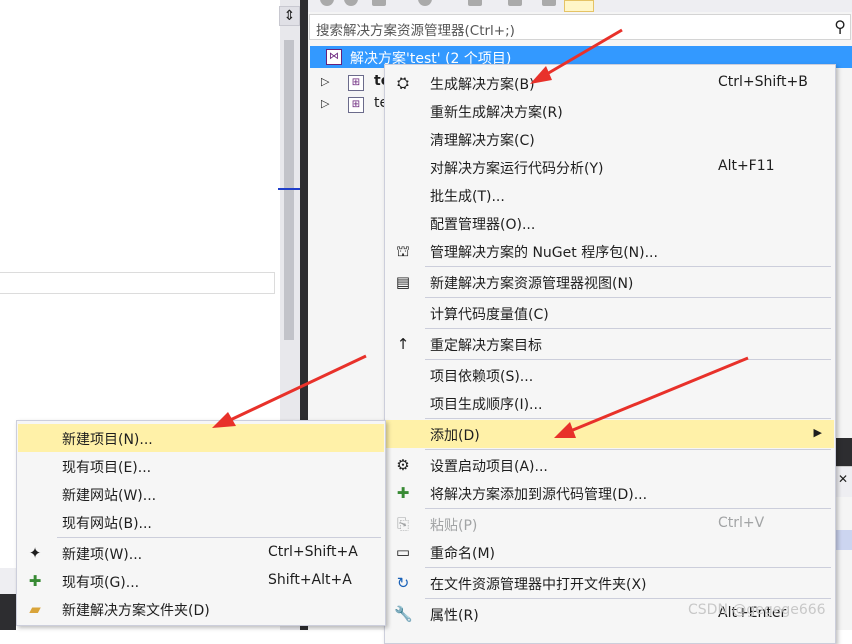 The width and height of the screenshot is (852, 644). What do you see at coordinates (610, 524) in the screenshot?
I see `menu-item-paste: ⎘ 粘贴(P) Ctrl+V` at bounding box center [610, 524].